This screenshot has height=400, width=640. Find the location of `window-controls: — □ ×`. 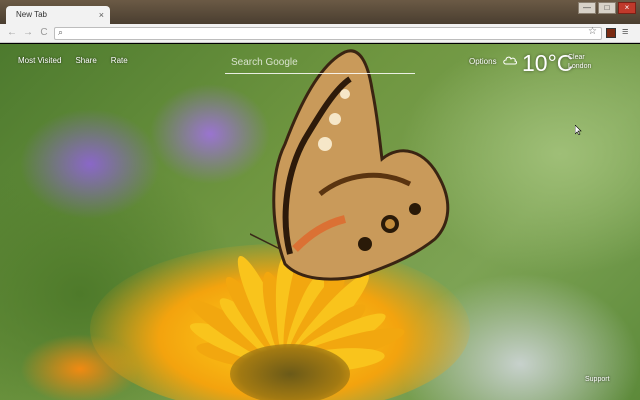

window-controls: — □ × is located at coordinates (607, 8).